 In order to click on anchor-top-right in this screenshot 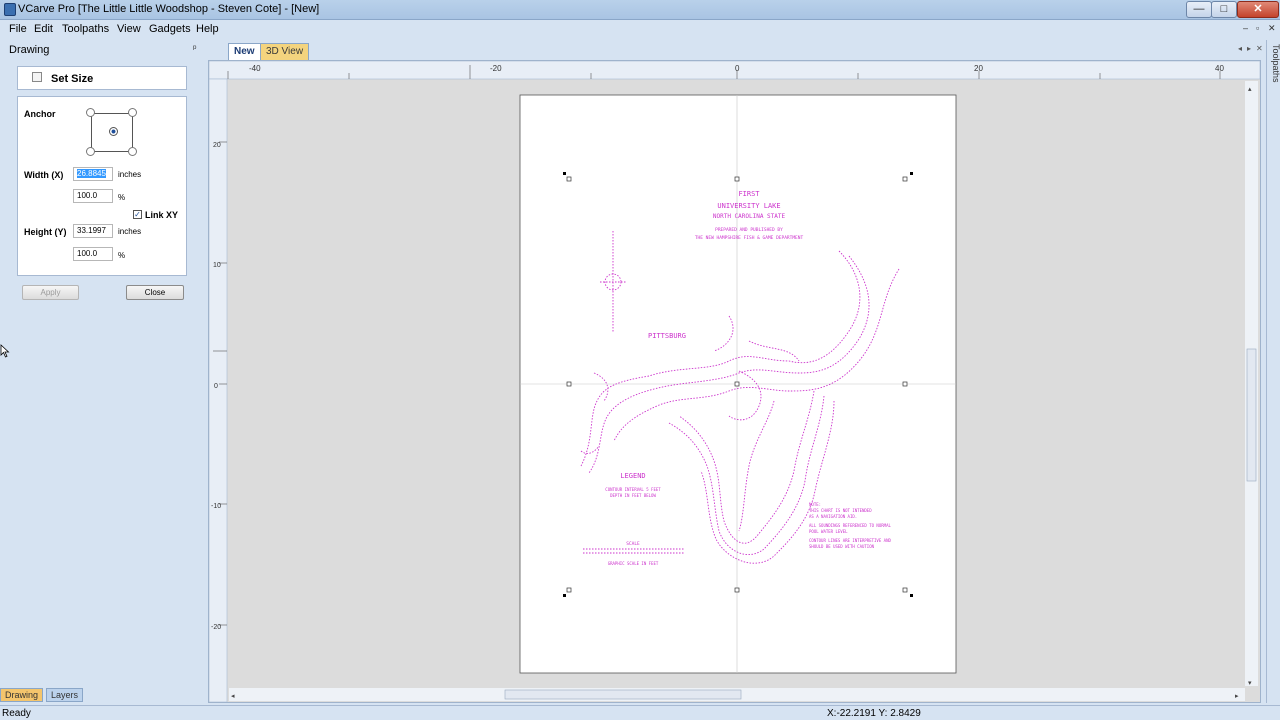, I will do `click(132, 112)`.